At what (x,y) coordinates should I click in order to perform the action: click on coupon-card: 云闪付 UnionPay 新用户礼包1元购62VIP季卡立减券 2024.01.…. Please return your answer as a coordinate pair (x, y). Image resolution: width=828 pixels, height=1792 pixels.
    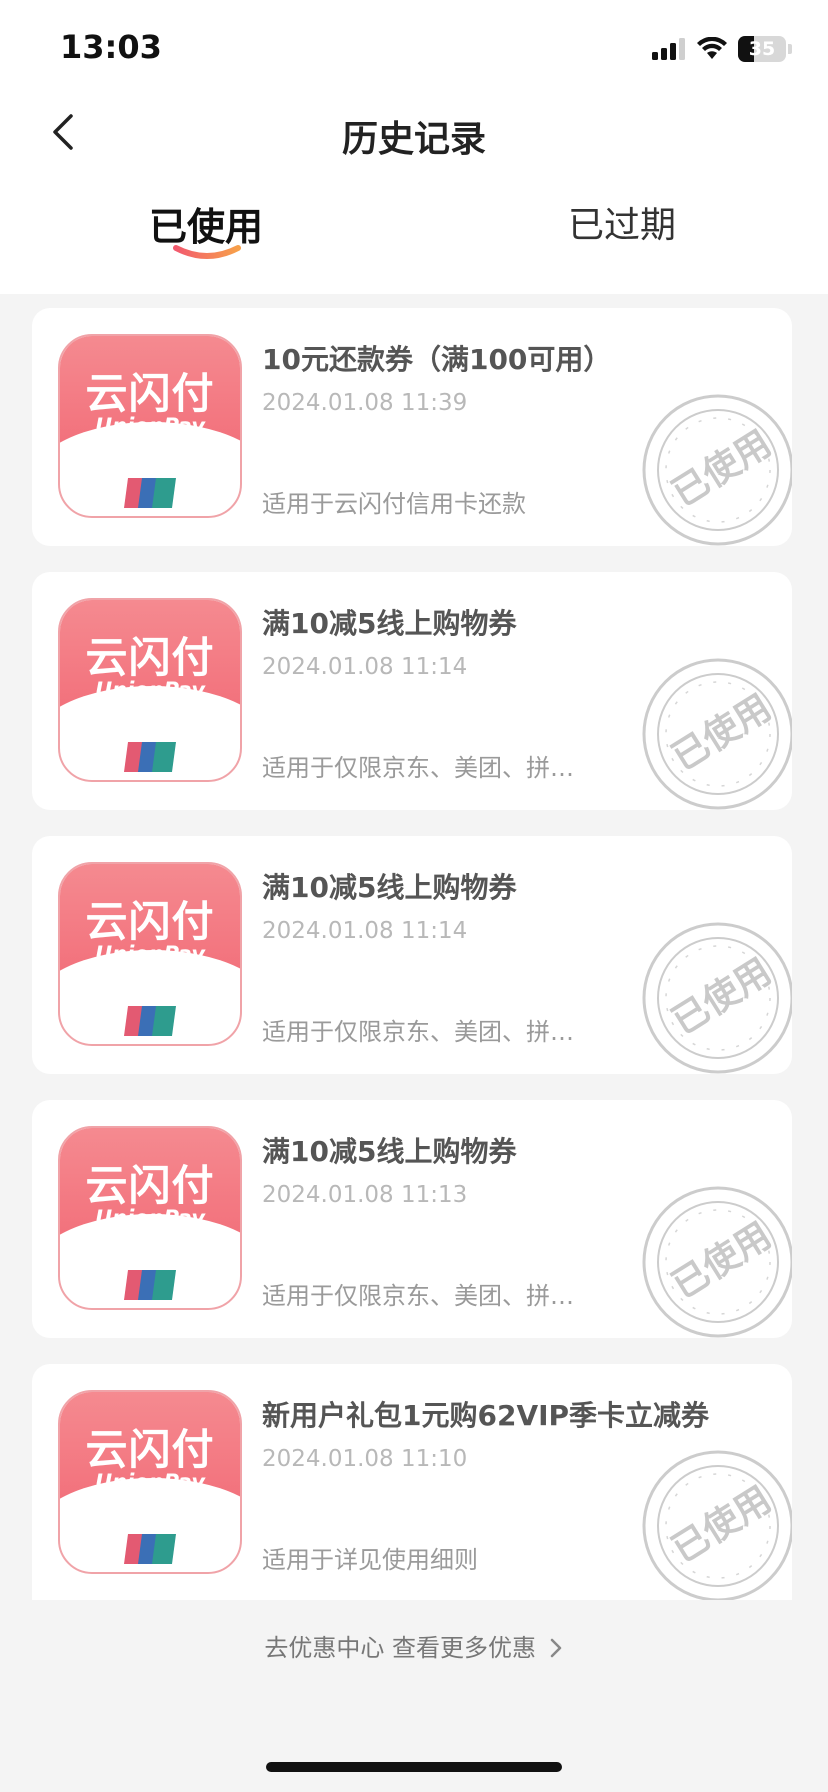
    Looking at the image, I should click on (412, 1482).